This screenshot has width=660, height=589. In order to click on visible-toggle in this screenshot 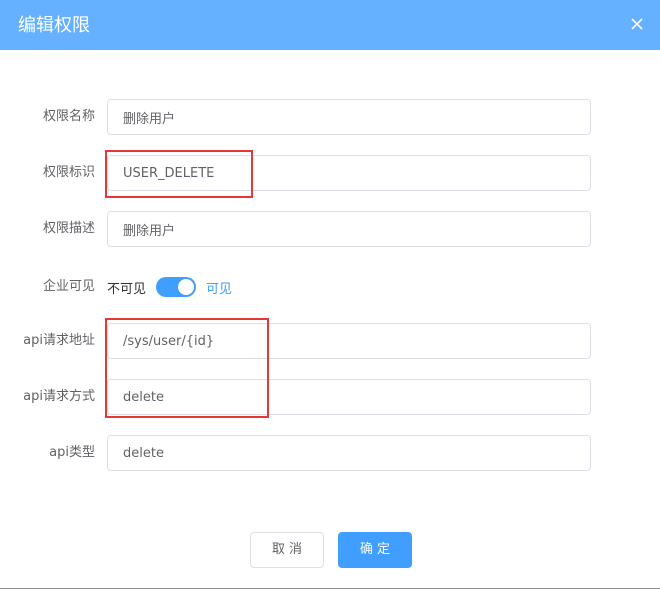, I will do `click(176, 287)`.